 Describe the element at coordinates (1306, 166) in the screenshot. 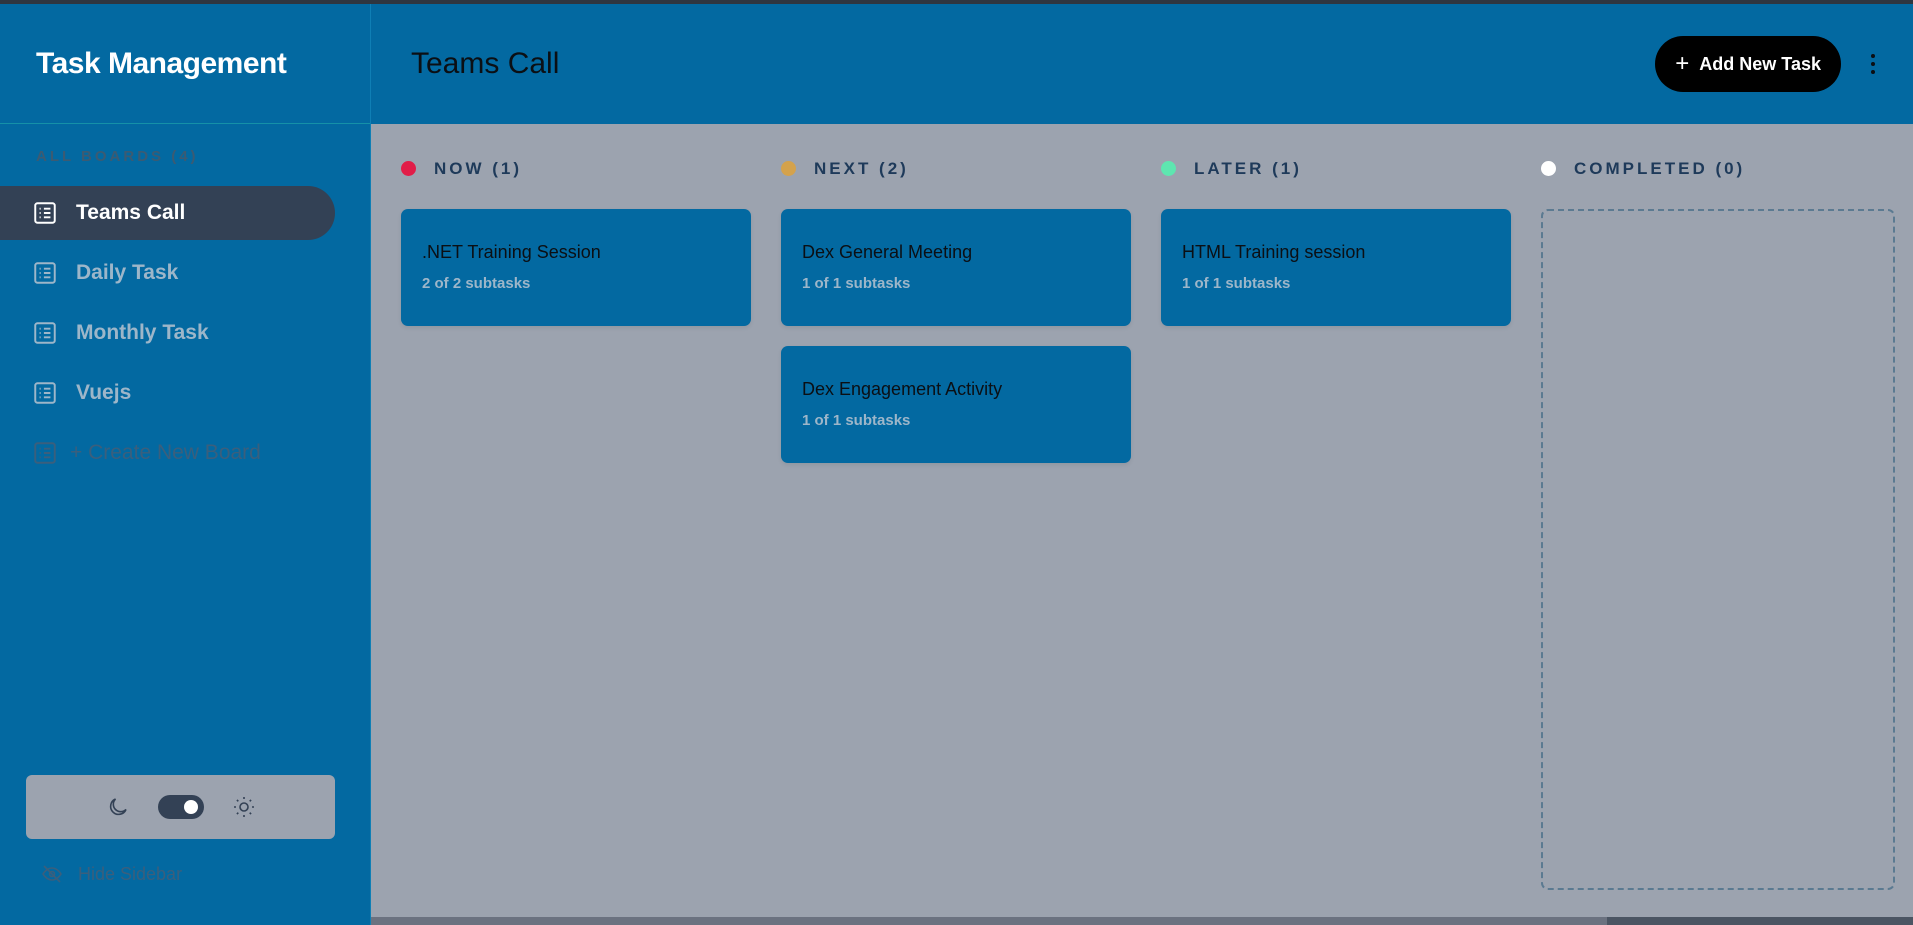

I see `column-header: LATER (1)` at that location.